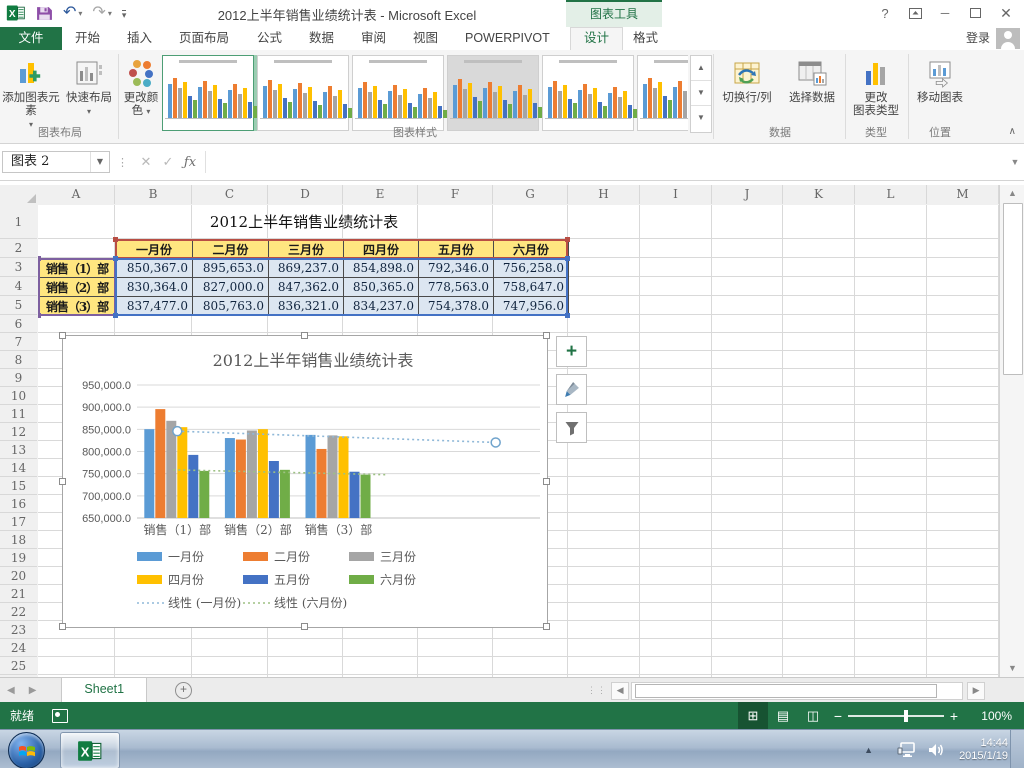 The width and height of the screenshot is (1024, 768). What do you see at coordinates (18, 576) in the screenshot?
I see `row-header-20: 20` at bounding box center [18, 576].